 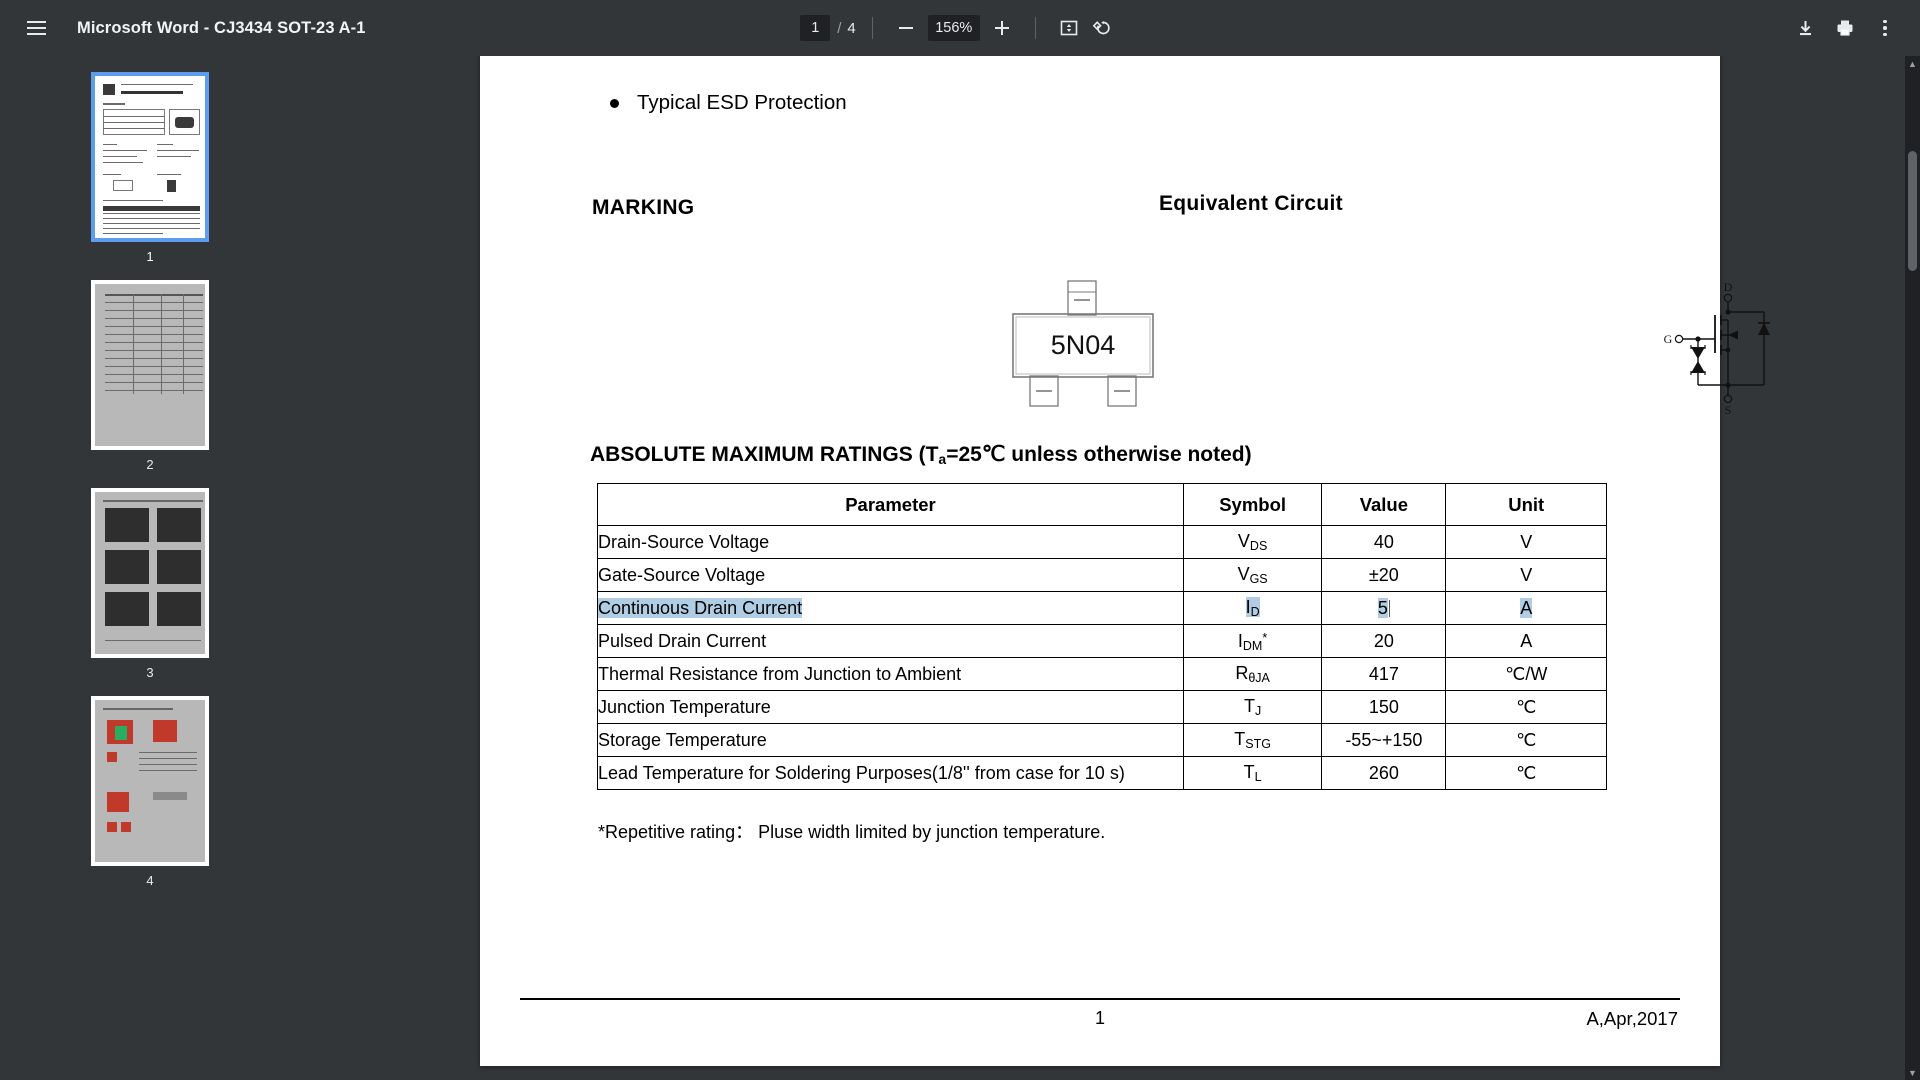 I want to click on cell-value: ±20, so click(x=1384, y=575).